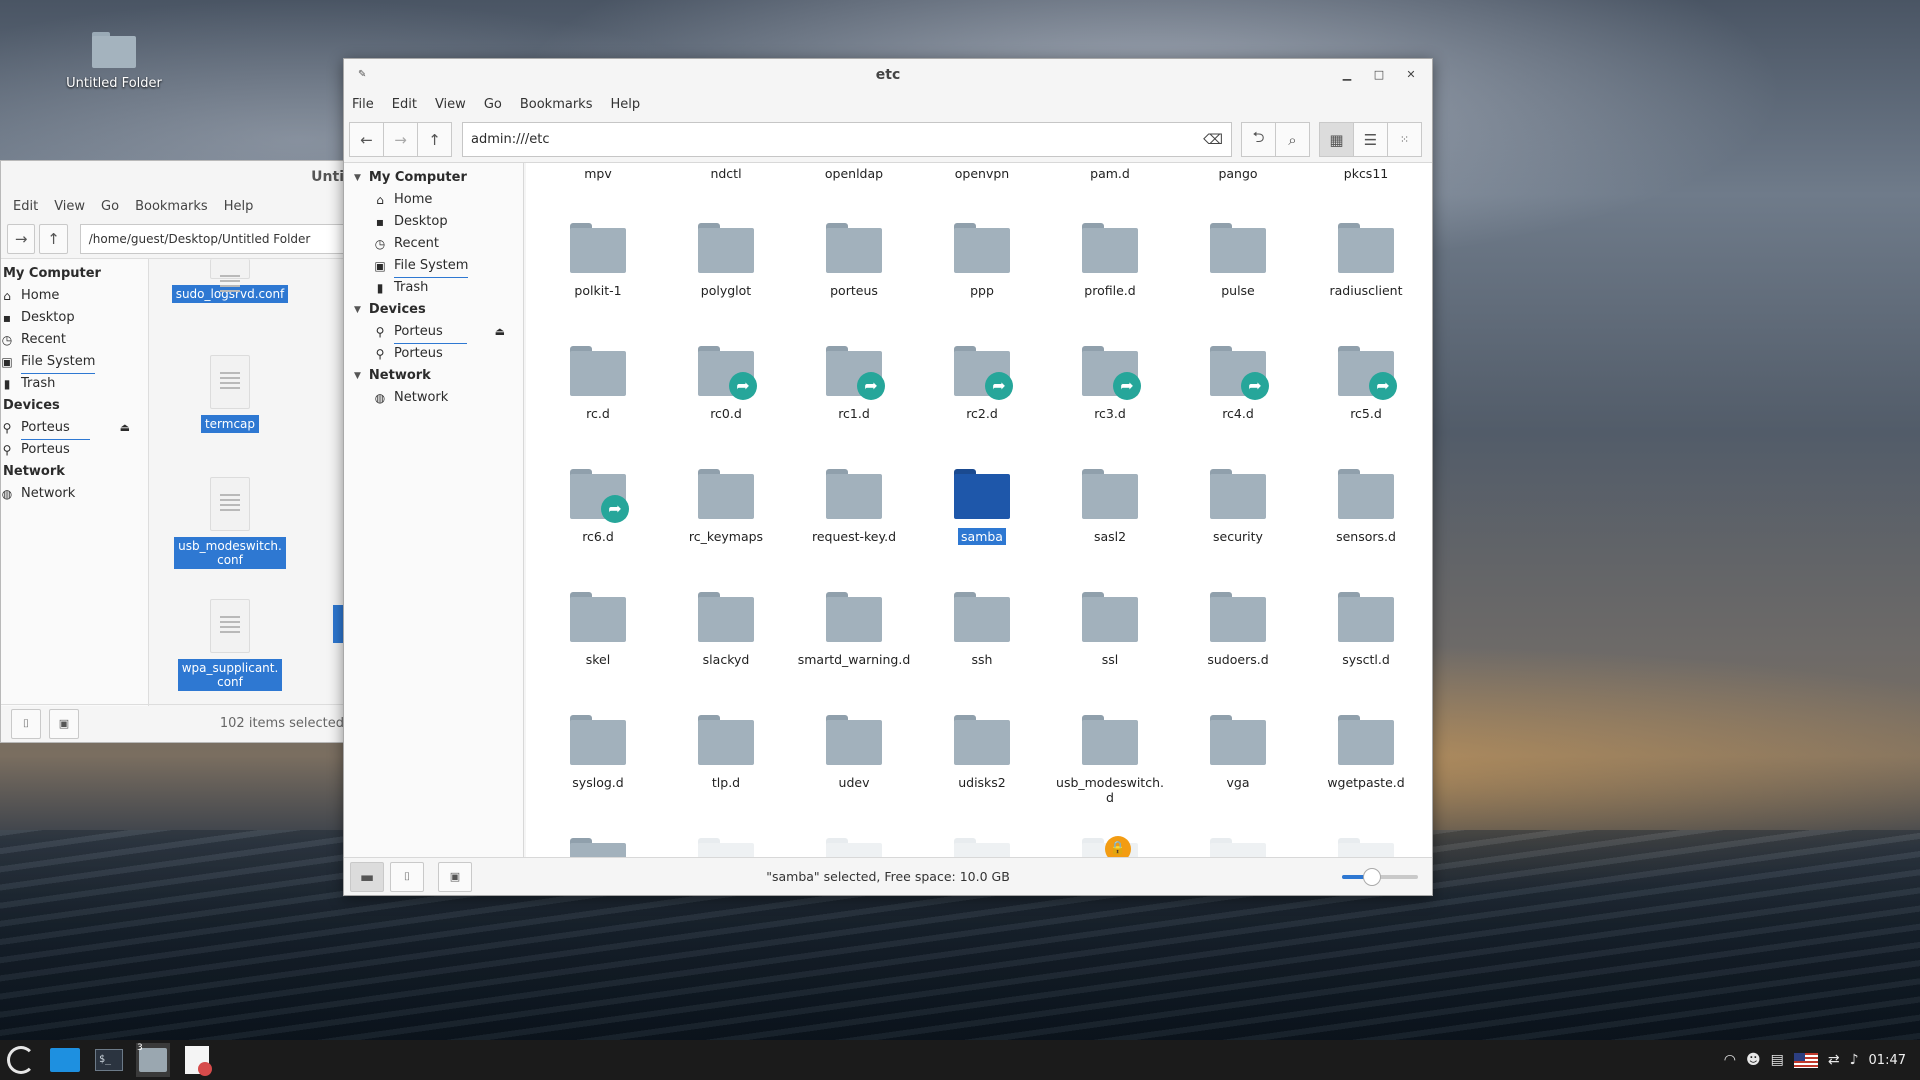 This screenshot has width=1920, height=1080. I want to click on folder-item: ppp, so click(982, 261).